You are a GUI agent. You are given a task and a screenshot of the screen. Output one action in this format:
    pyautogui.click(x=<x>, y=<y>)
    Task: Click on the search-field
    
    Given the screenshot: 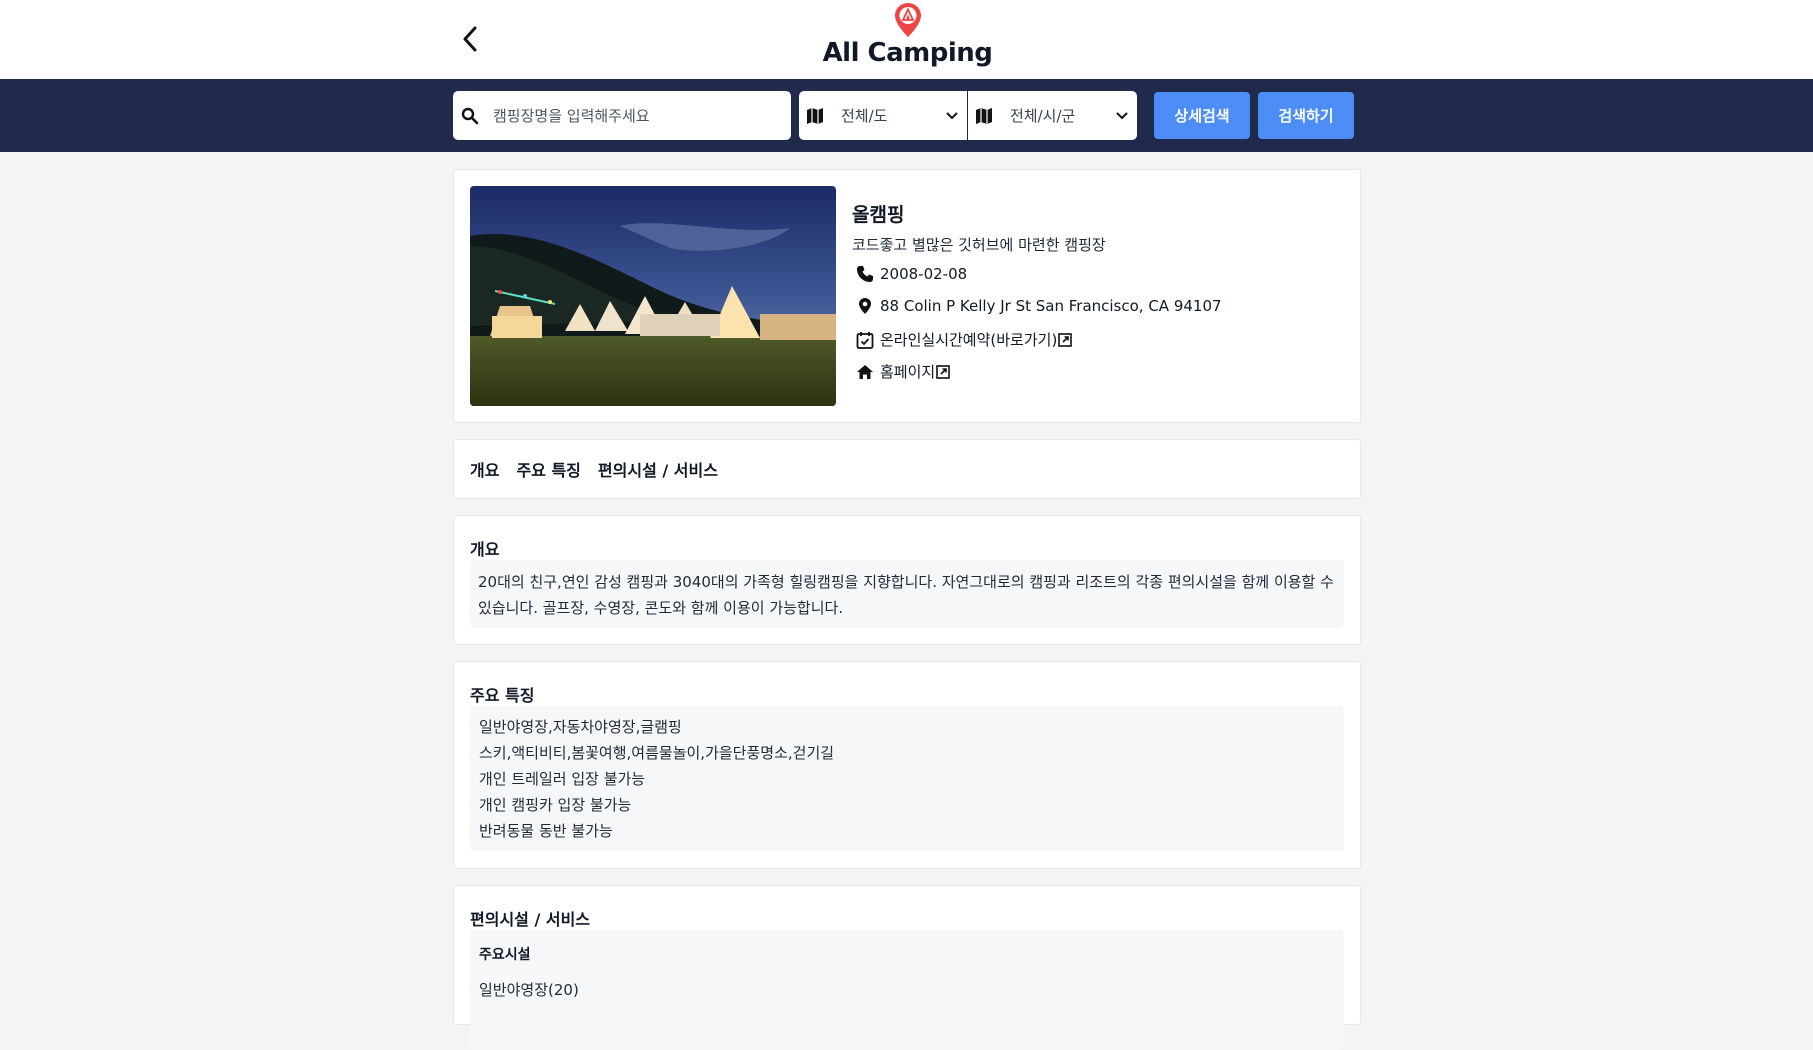 What is the action you would take?
    pyautogui.click(x=622, y=115)
    